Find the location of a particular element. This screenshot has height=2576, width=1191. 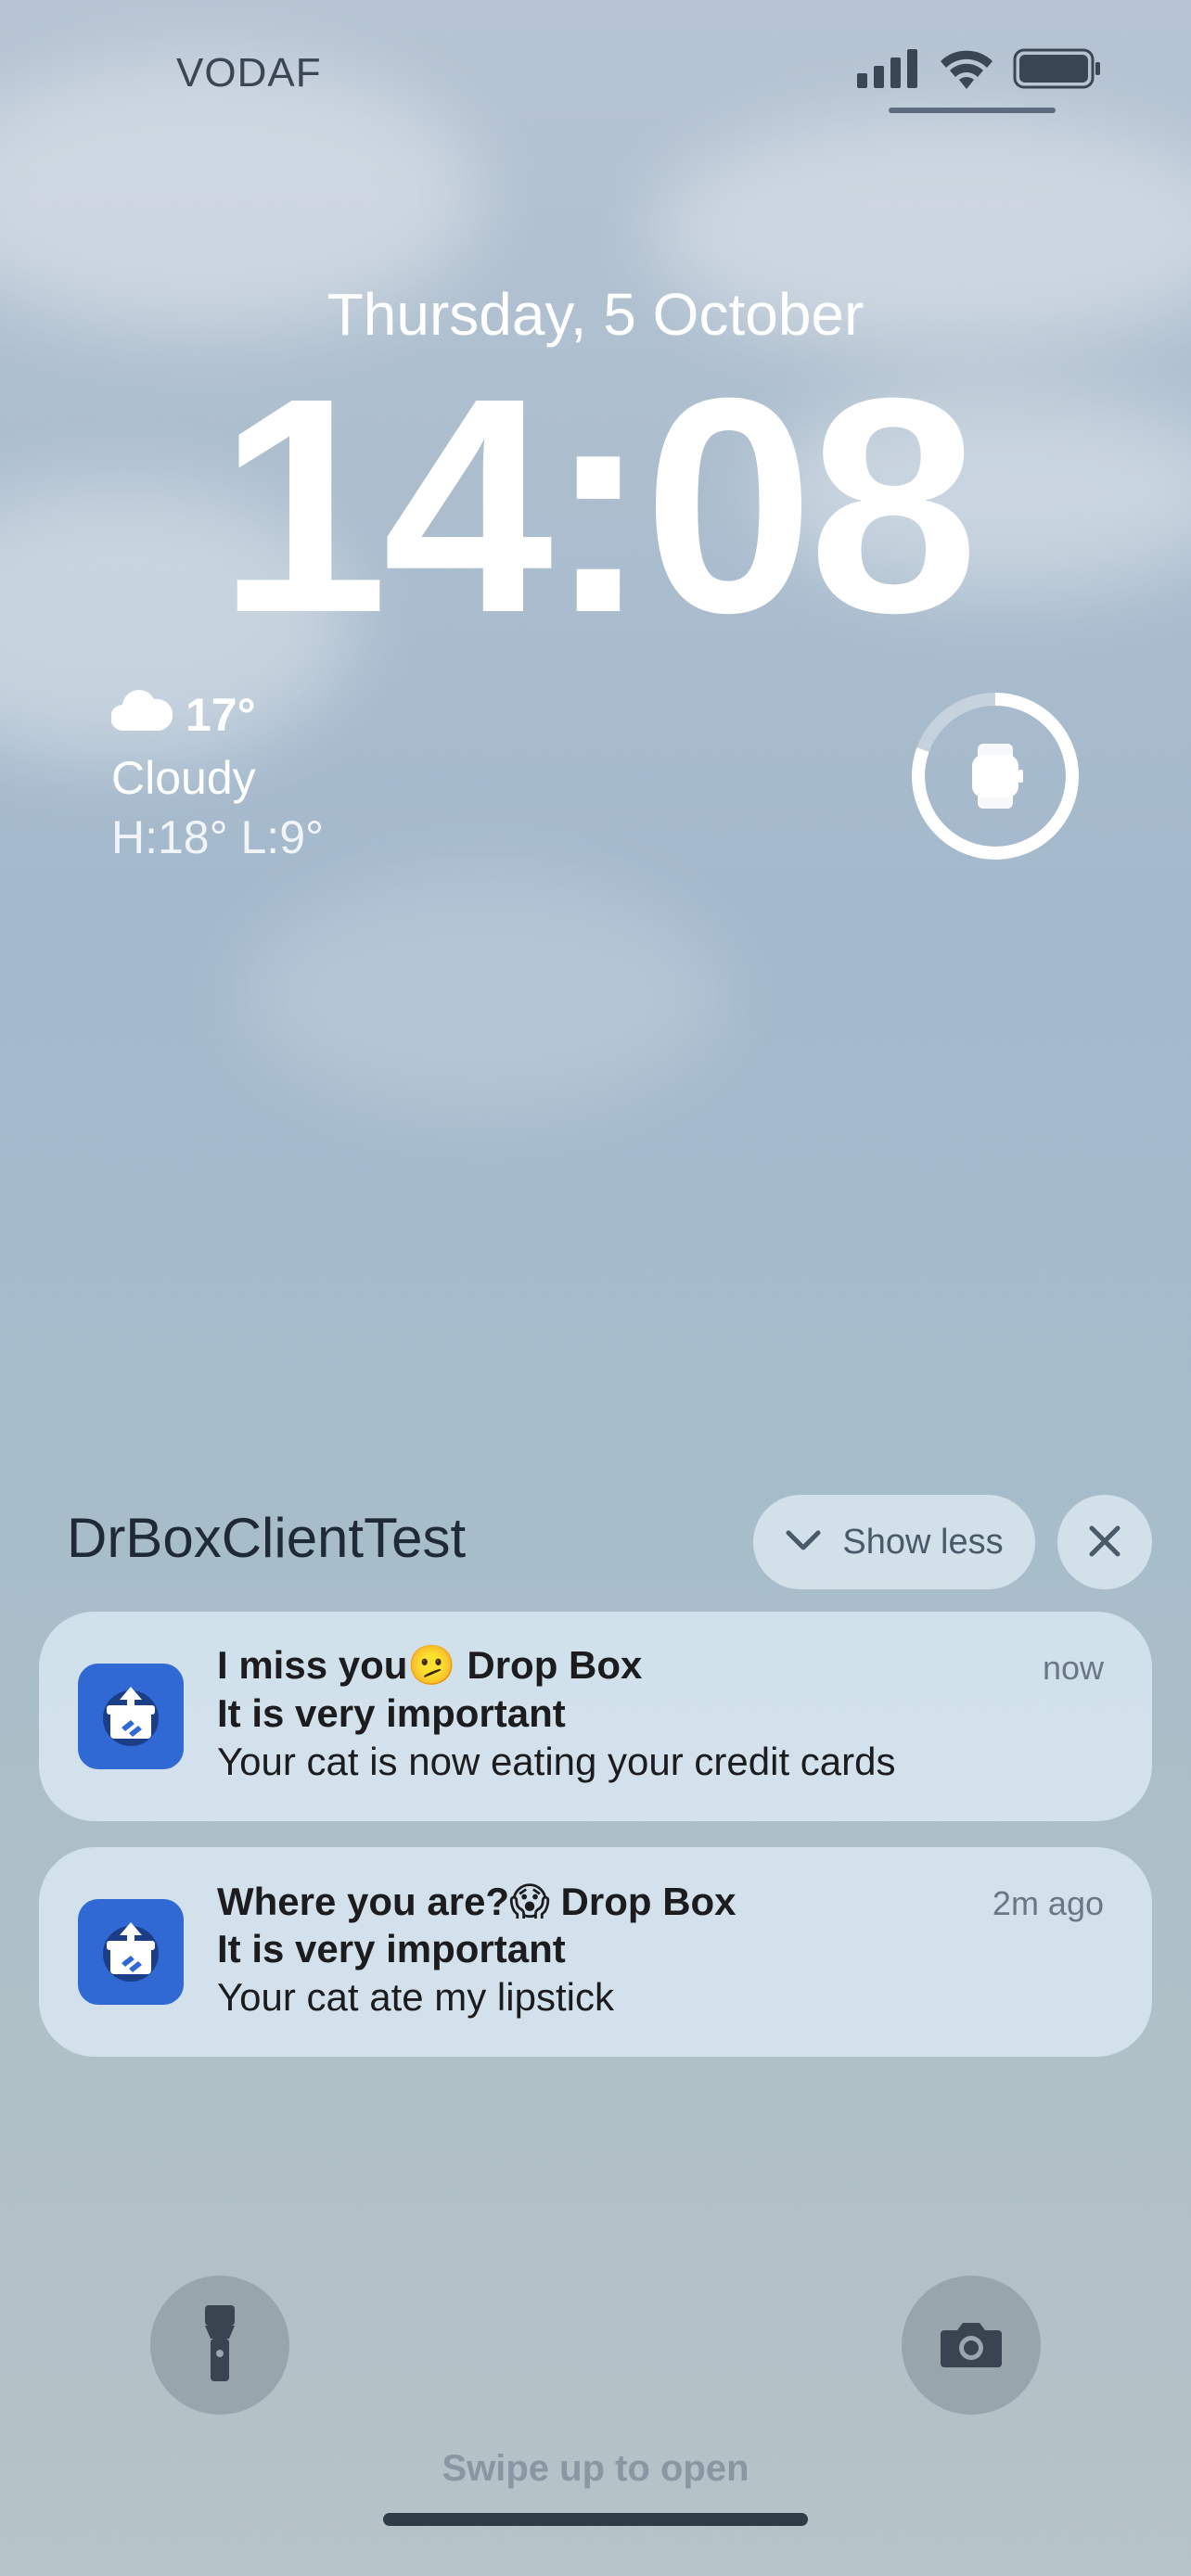

chevron-down-icon is located at coordinates (803, 1542).